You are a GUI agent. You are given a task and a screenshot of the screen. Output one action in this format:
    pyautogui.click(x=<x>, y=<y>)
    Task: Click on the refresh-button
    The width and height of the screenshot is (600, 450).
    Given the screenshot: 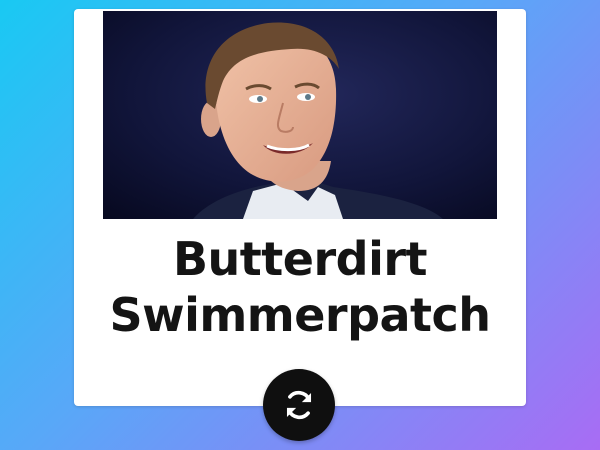 What is the action you would take?
    pyautogui.click(x=299, y=405)
    